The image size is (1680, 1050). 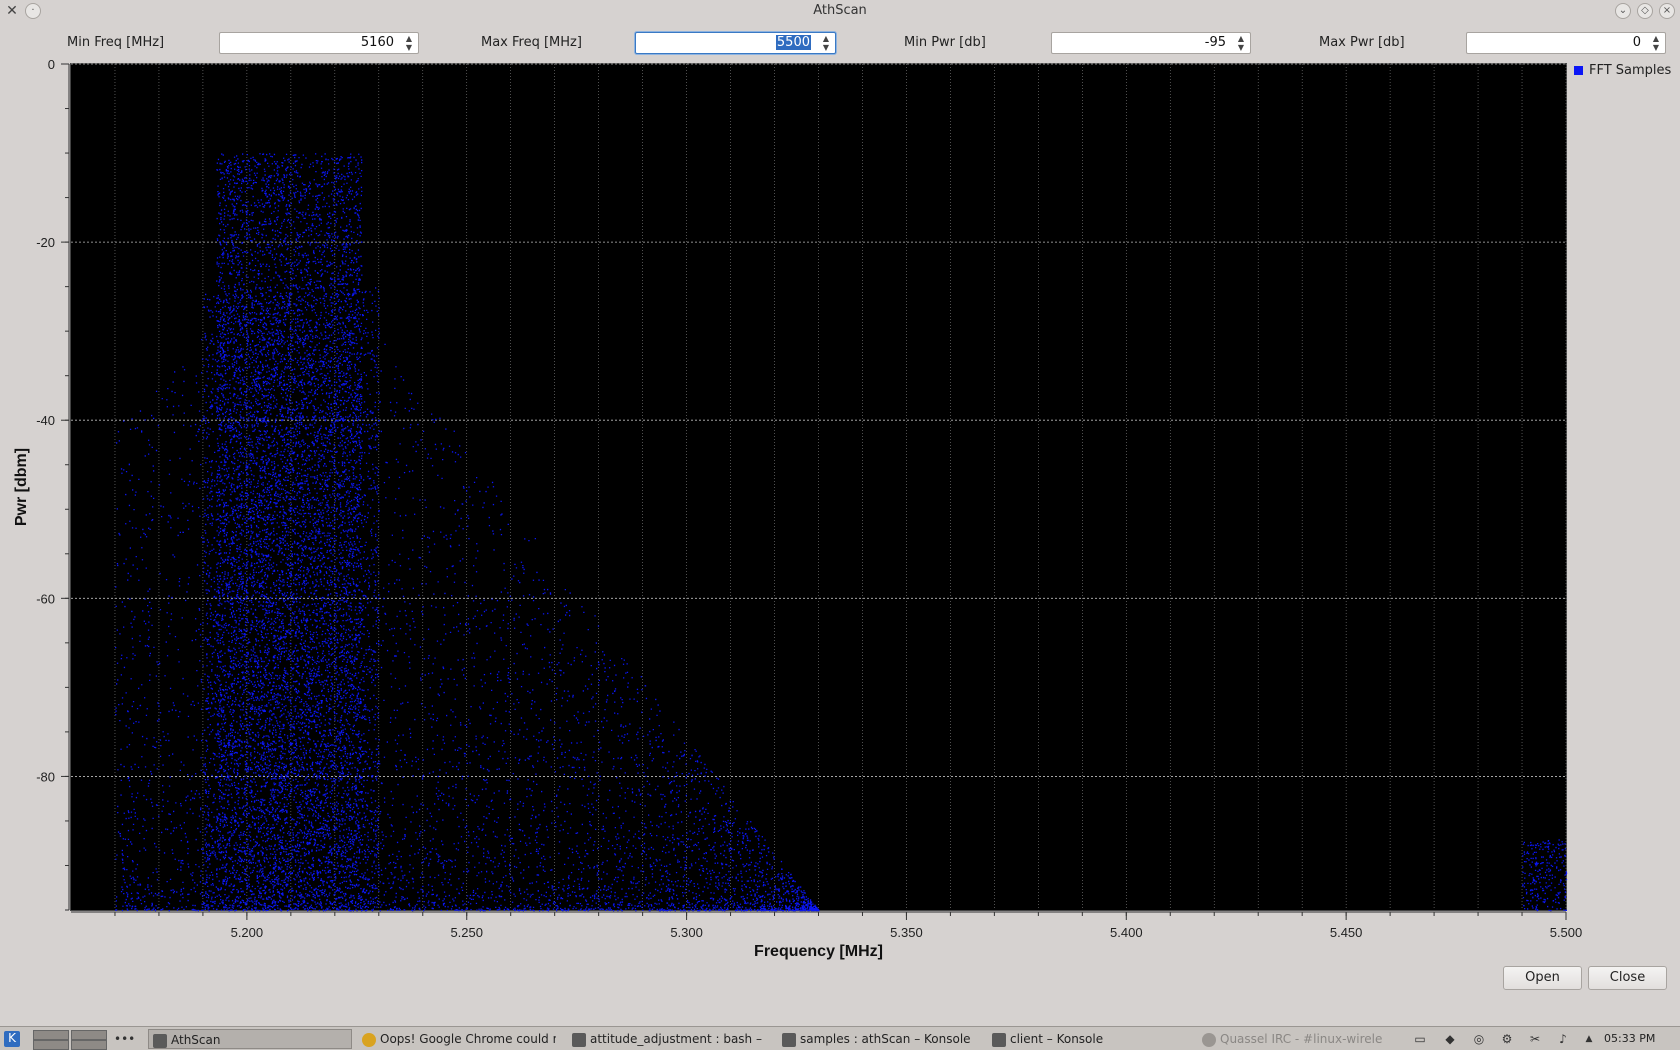 I want to click on quassel-icon, so click(x=1209, y=1039).